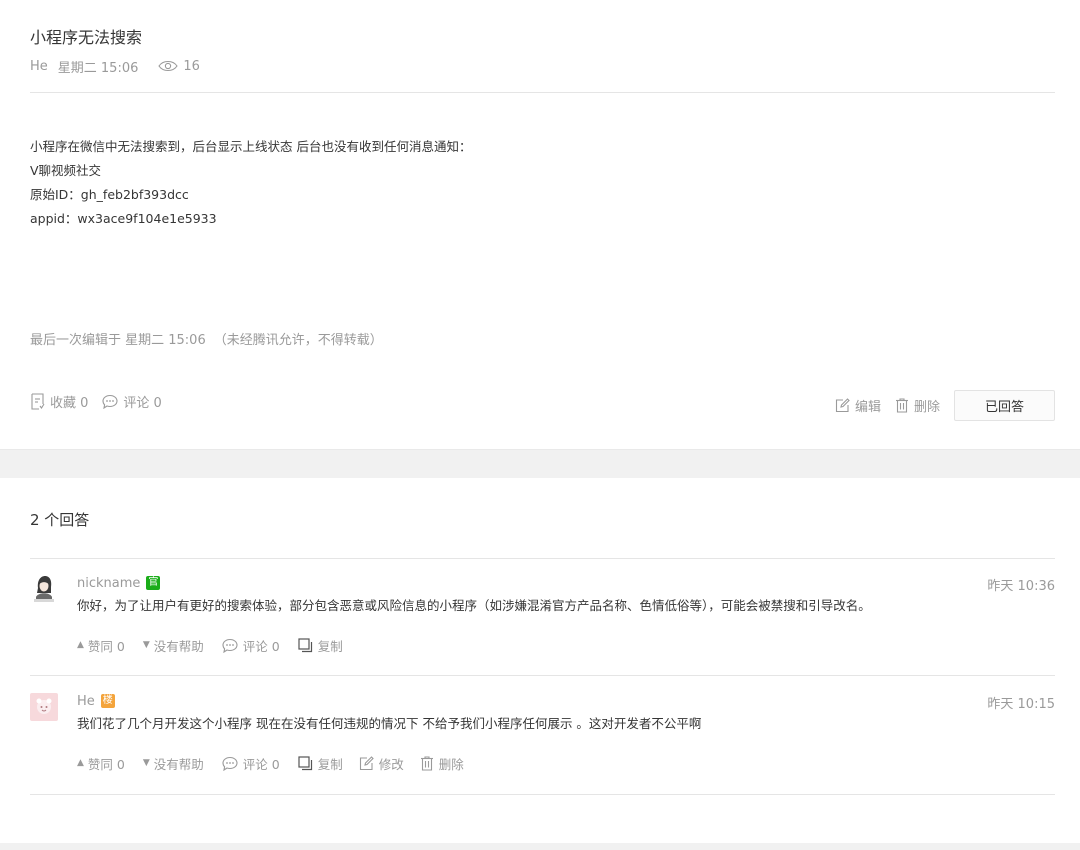 Image resolution: width=1080 pixels, height=850 pixels. What do you see at coordinates (109, 194) in the screenshot?
I see `question-body-line: 原始ID：gh_feb2bf393dcc` at bounding box center [109, 194].